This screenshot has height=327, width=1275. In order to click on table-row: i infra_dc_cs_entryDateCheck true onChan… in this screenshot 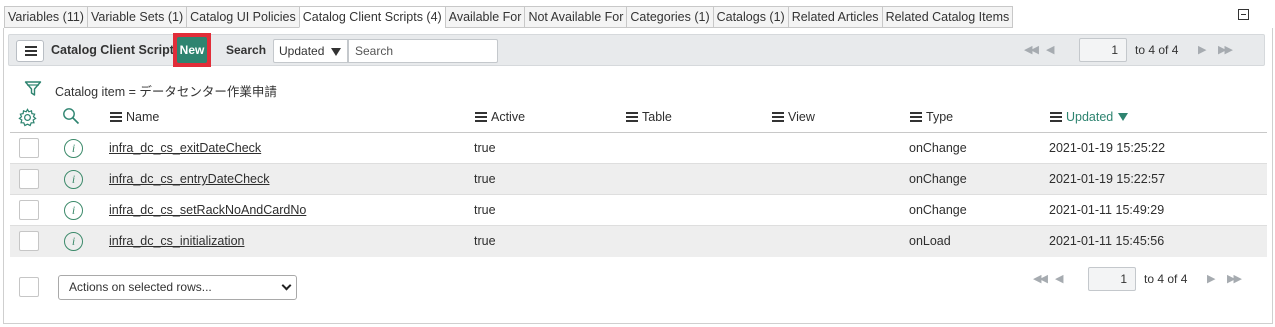, I will do `click(638, 179)`.